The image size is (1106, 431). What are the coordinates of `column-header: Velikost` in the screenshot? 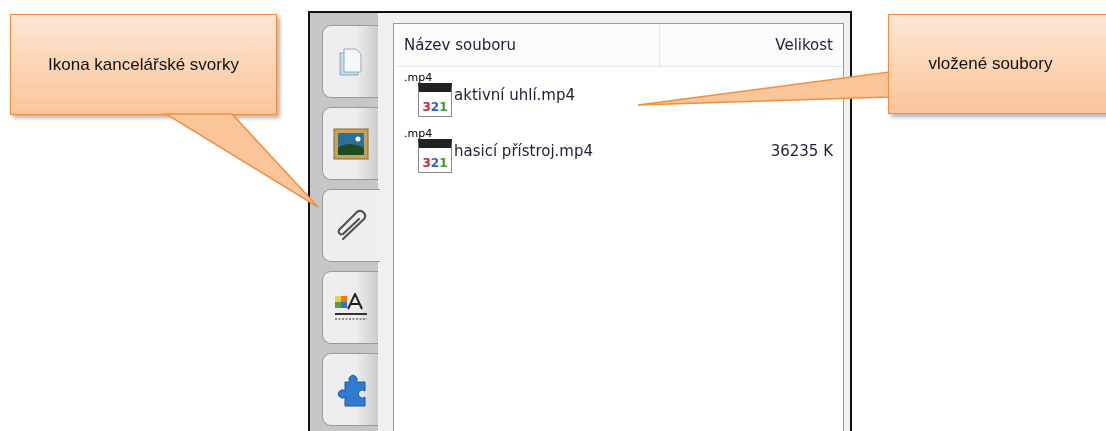 It's located at (751, 45).